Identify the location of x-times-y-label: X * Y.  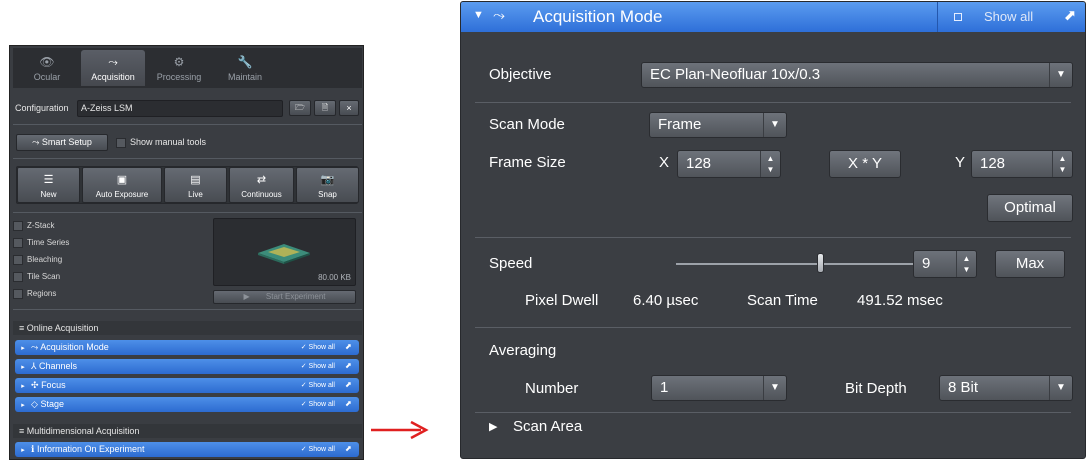
(865, 163).